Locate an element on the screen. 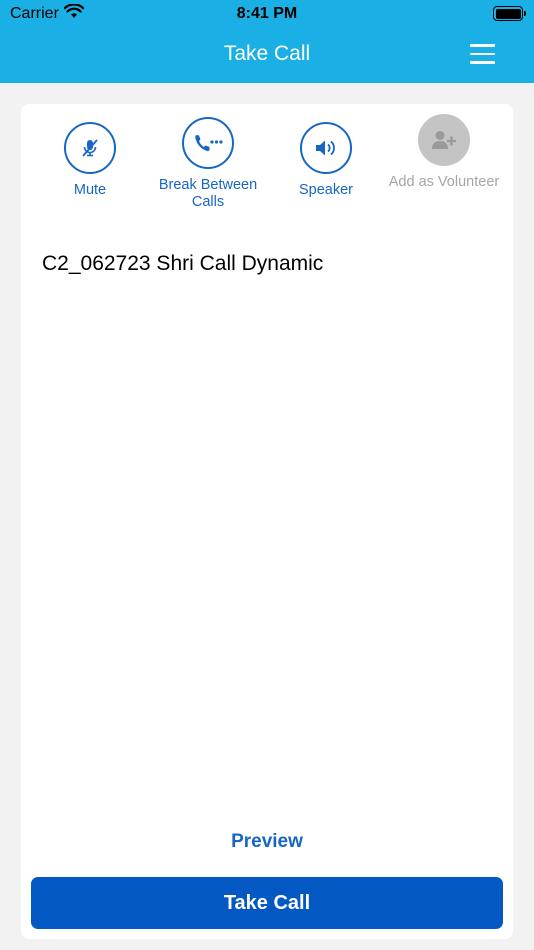 Image resolution: width=534 pixels, height=950 pixels. page-title: Take Call is located at coordinates (267, 53).